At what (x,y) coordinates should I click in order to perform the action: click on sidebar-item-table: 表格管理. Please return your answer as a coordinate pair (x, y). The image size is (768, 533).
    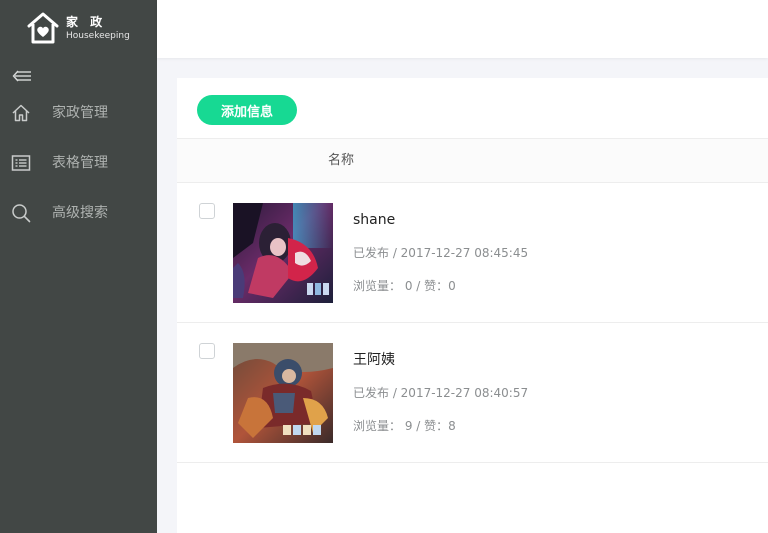
    Looking at the image, I should click on (78, 163).